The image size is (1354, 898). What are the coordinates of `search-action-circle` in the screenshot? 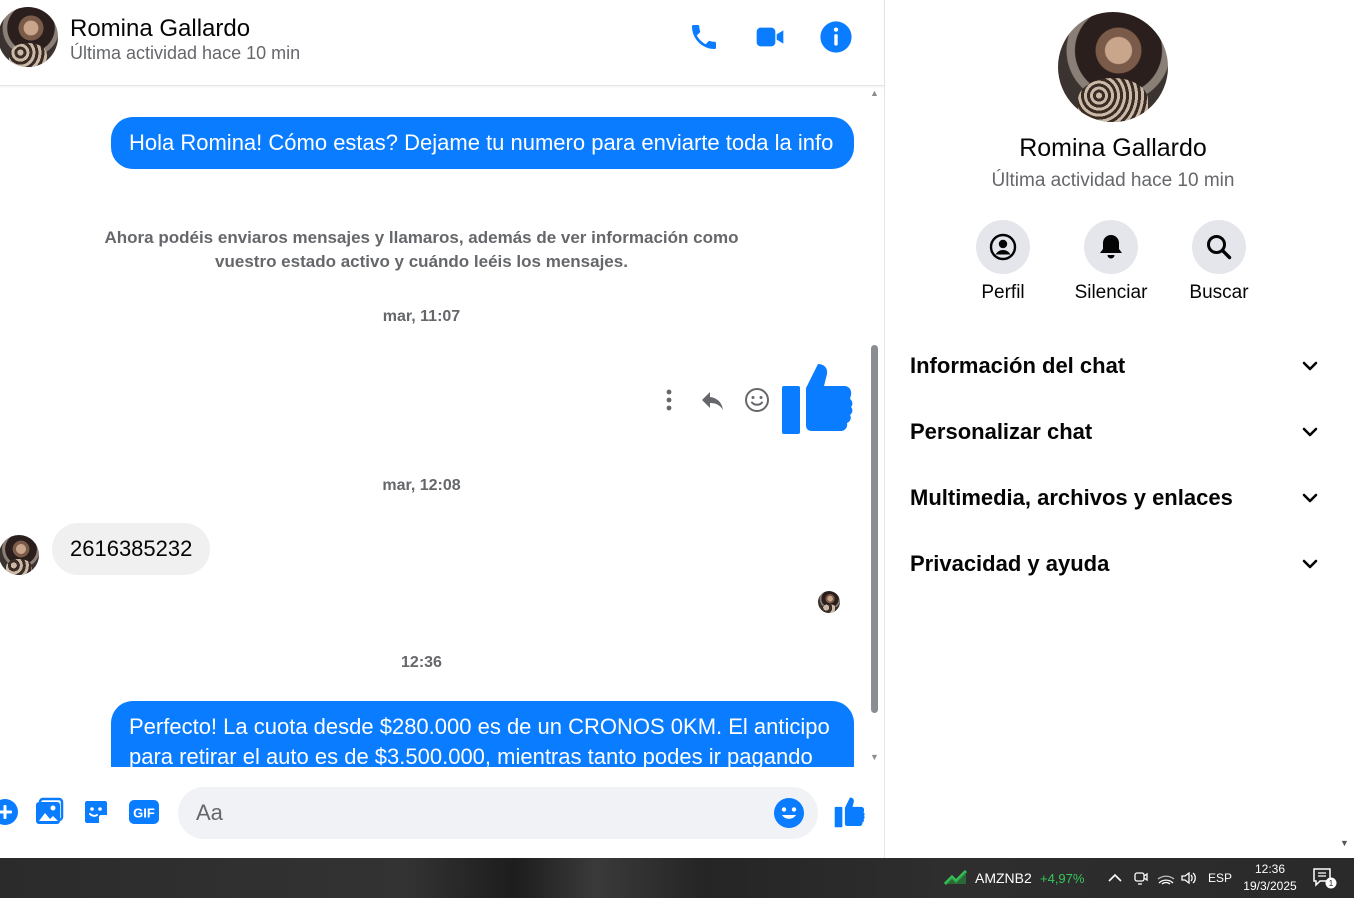 It's located at (1219, 247).